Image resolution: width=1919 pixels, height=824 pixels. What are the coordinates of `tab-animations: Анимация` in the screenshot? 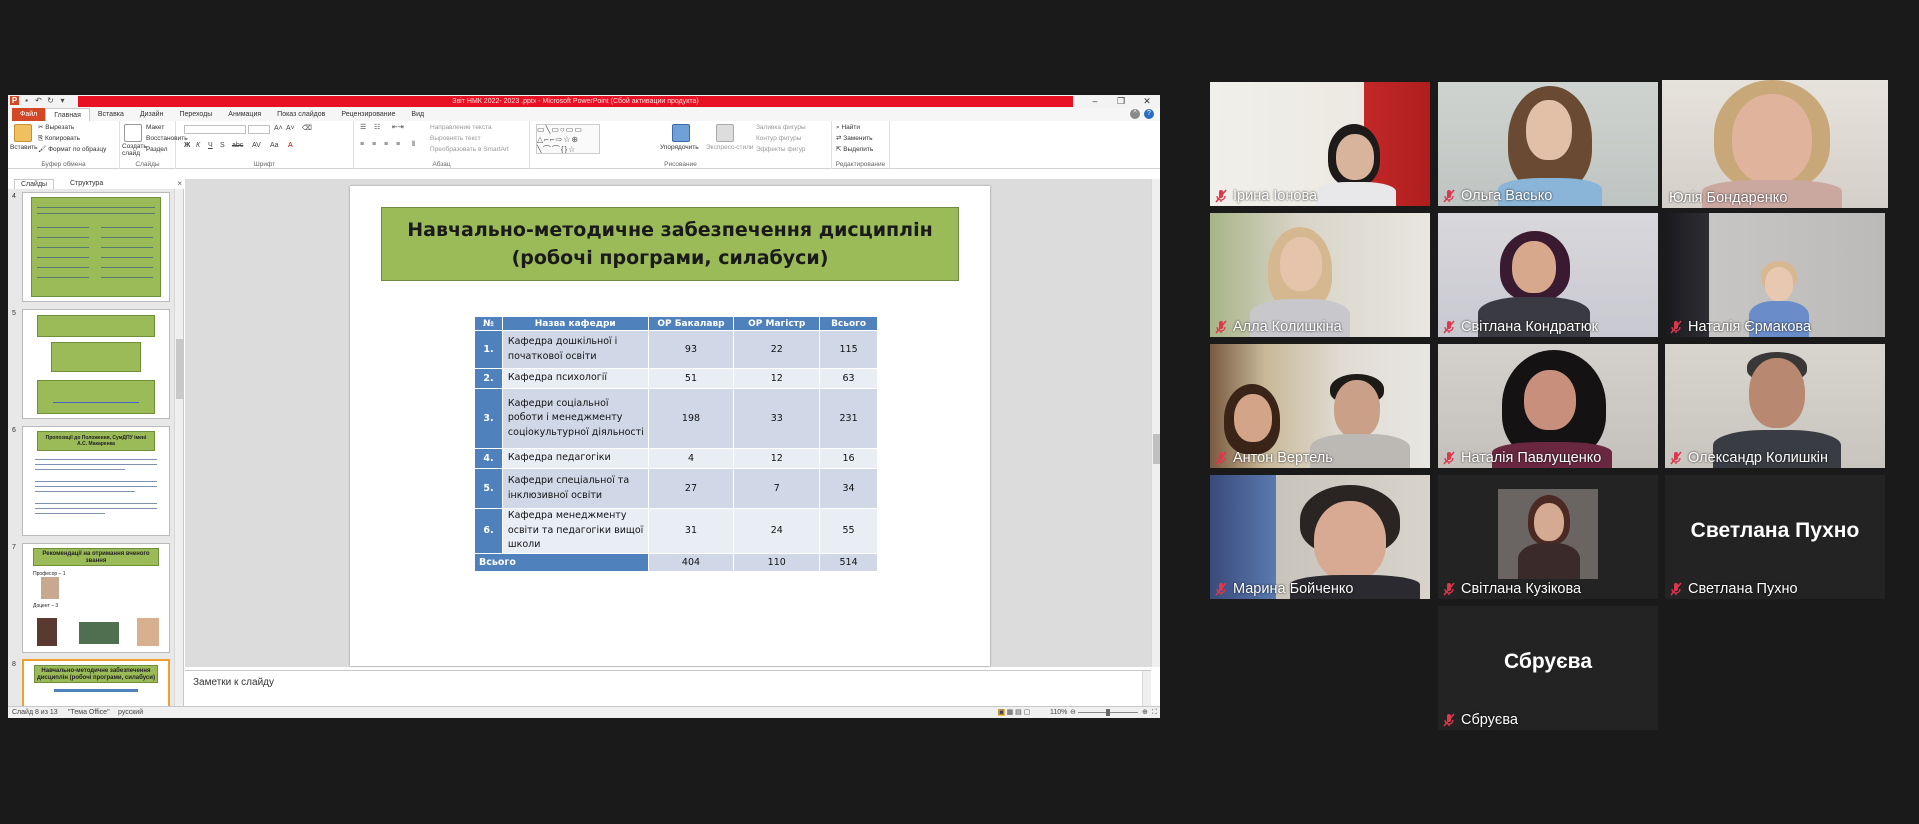 It's located at (244, 114).